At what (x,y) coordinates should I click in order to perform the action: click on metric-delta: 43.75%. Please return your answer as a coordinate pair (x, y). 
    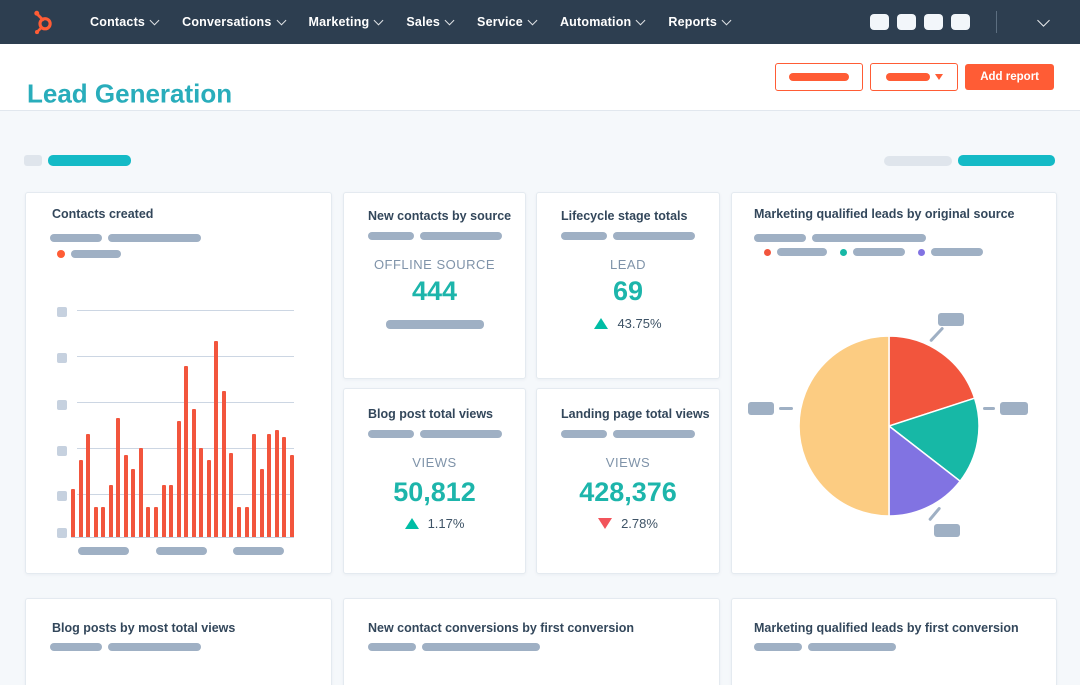
    Looking at the image, I should click on (628, 323).